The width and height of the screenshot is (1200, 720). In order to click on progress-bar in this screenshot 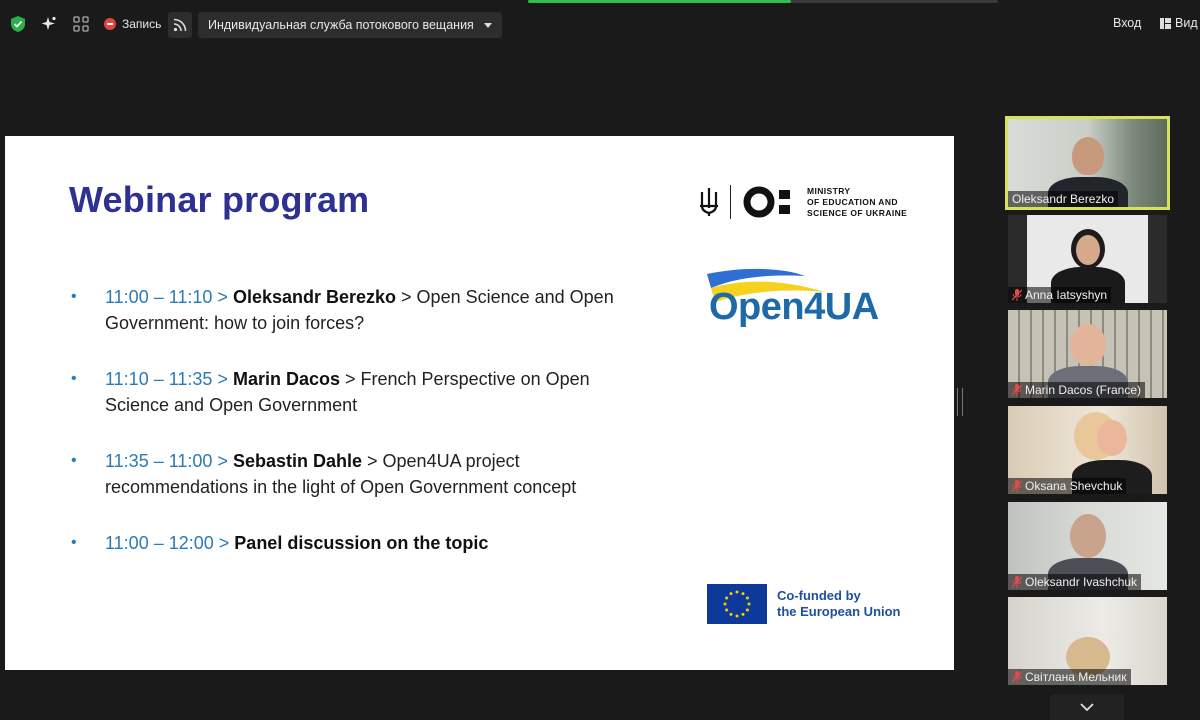, I will do `click(763, 1)`.